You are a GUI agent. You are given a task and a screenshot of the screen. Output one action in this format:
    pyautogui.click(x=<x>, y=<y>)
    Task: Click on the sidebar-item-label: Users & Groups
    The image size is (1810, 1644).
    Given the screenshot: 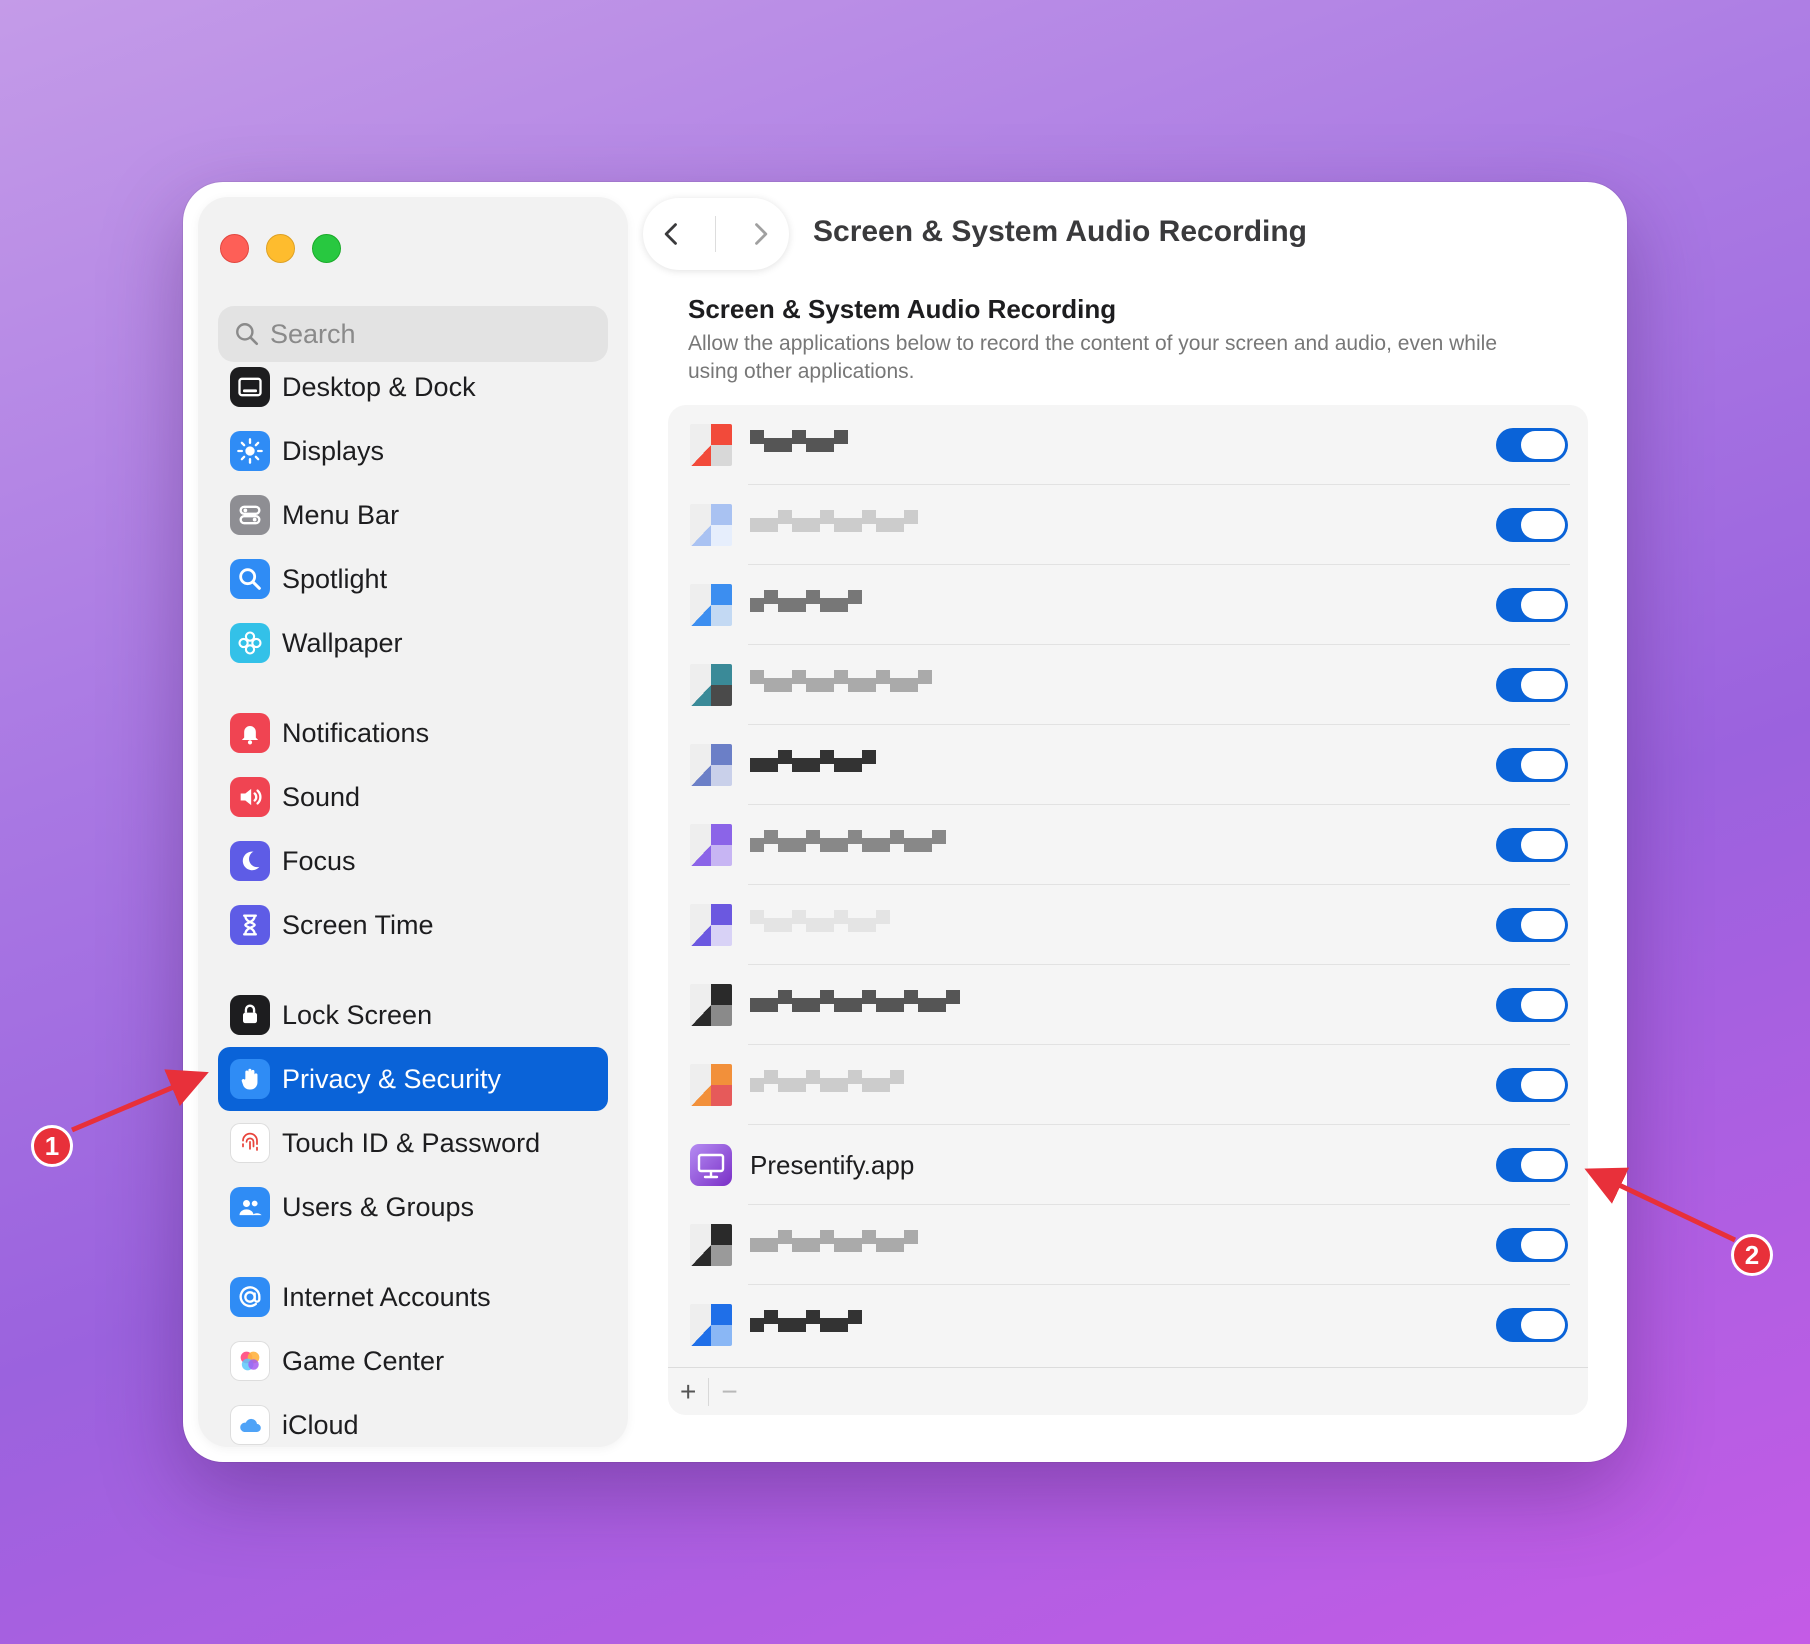 What is the action you would take?
    pyautogui.click(x=378, y=1206)
    